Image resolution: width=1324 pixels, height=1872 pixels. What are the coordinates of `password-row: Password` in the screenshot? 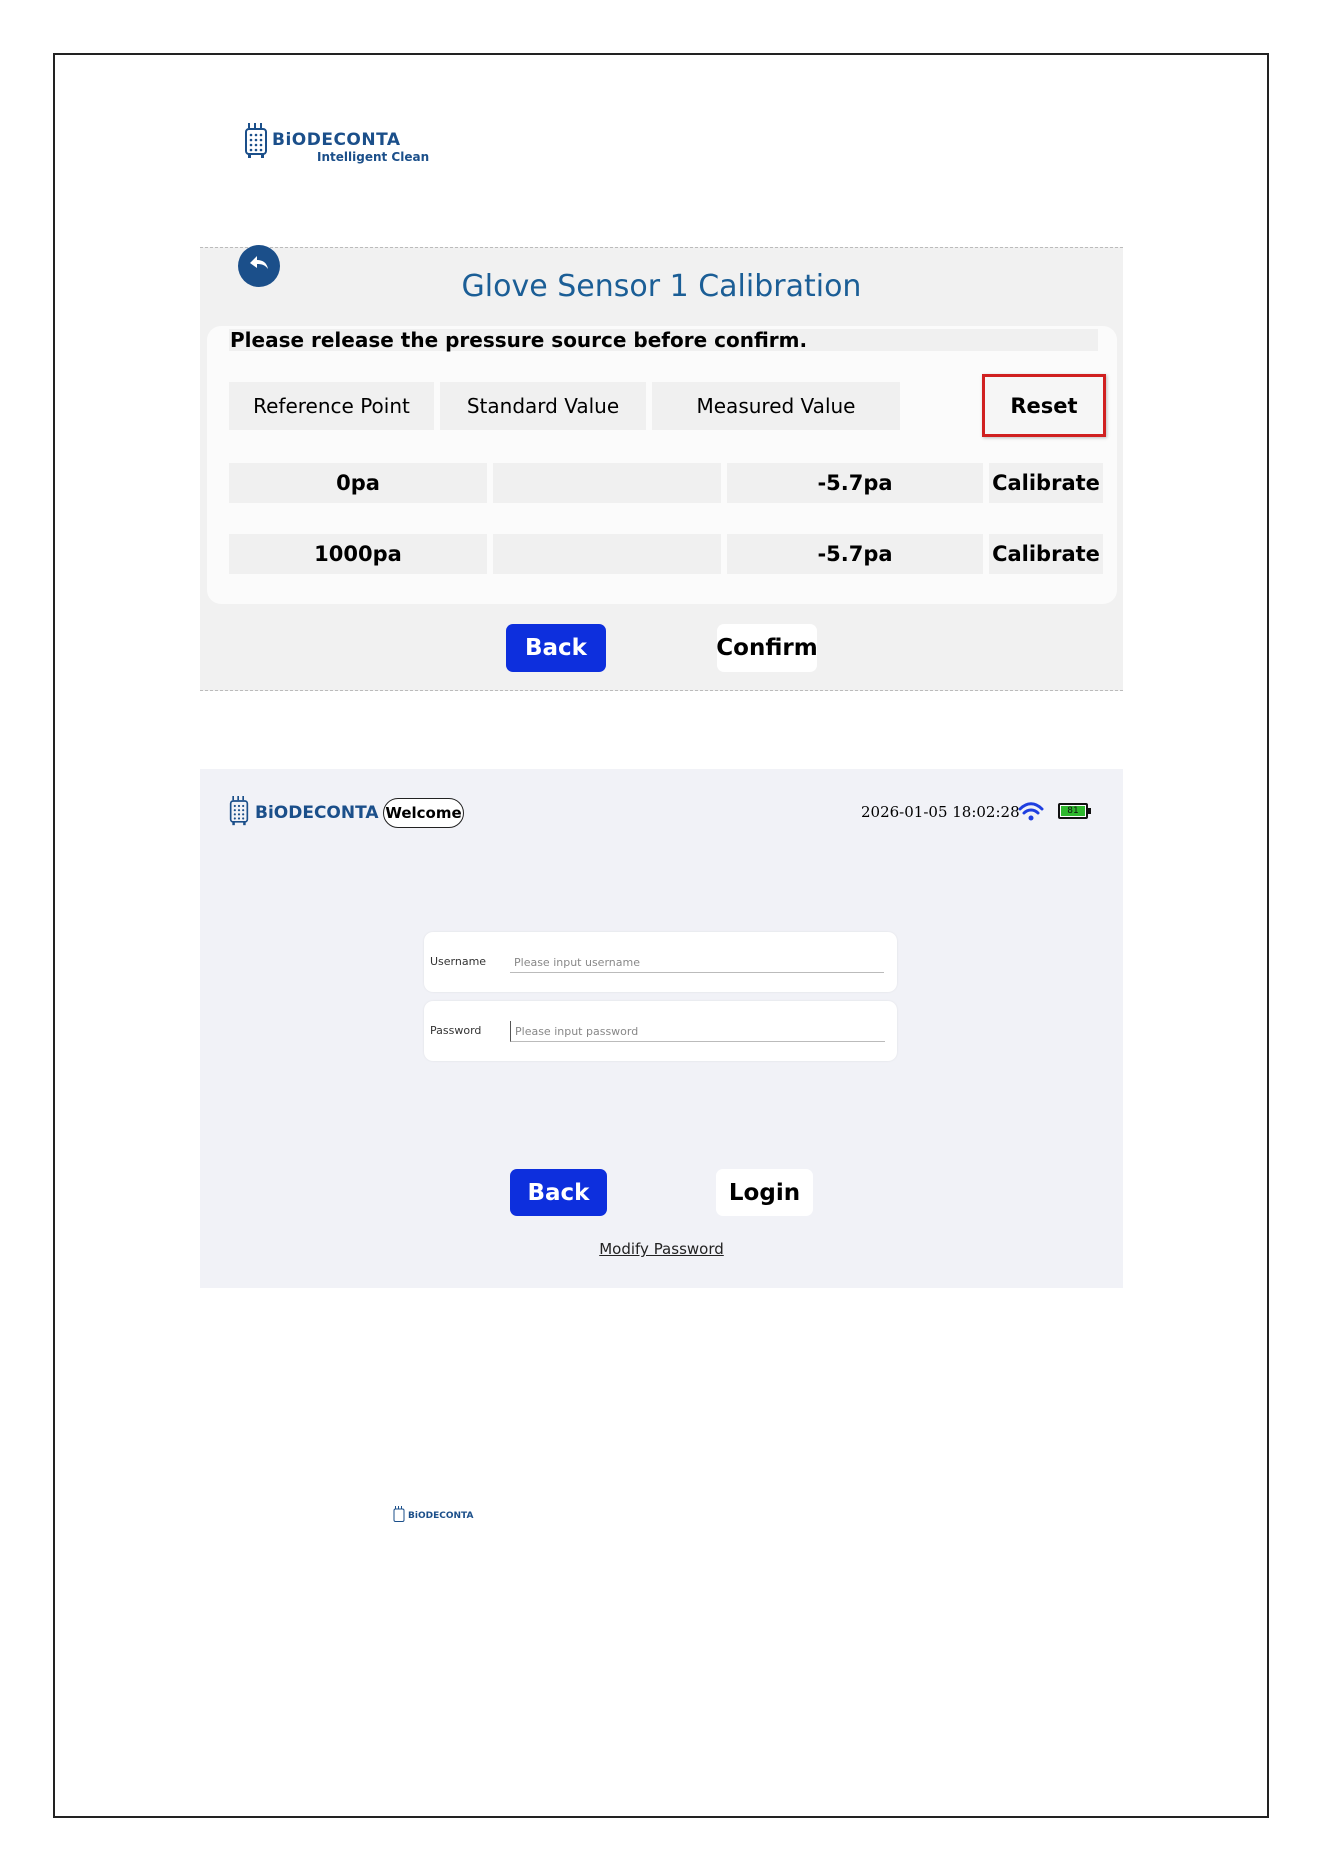 It's located at (660, 1031).